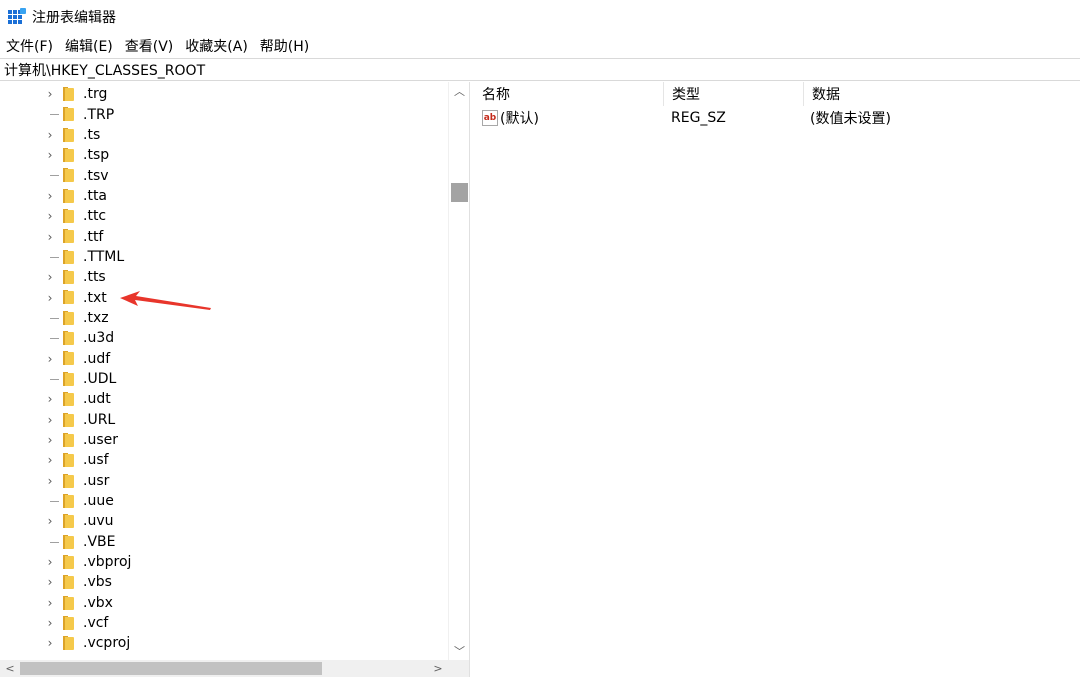 The width and height of the screenshot is (1080, 677). Describe the element at coordinates (459, 192) in the screenshot. I see `vertical-scroll-thumb` at that location.